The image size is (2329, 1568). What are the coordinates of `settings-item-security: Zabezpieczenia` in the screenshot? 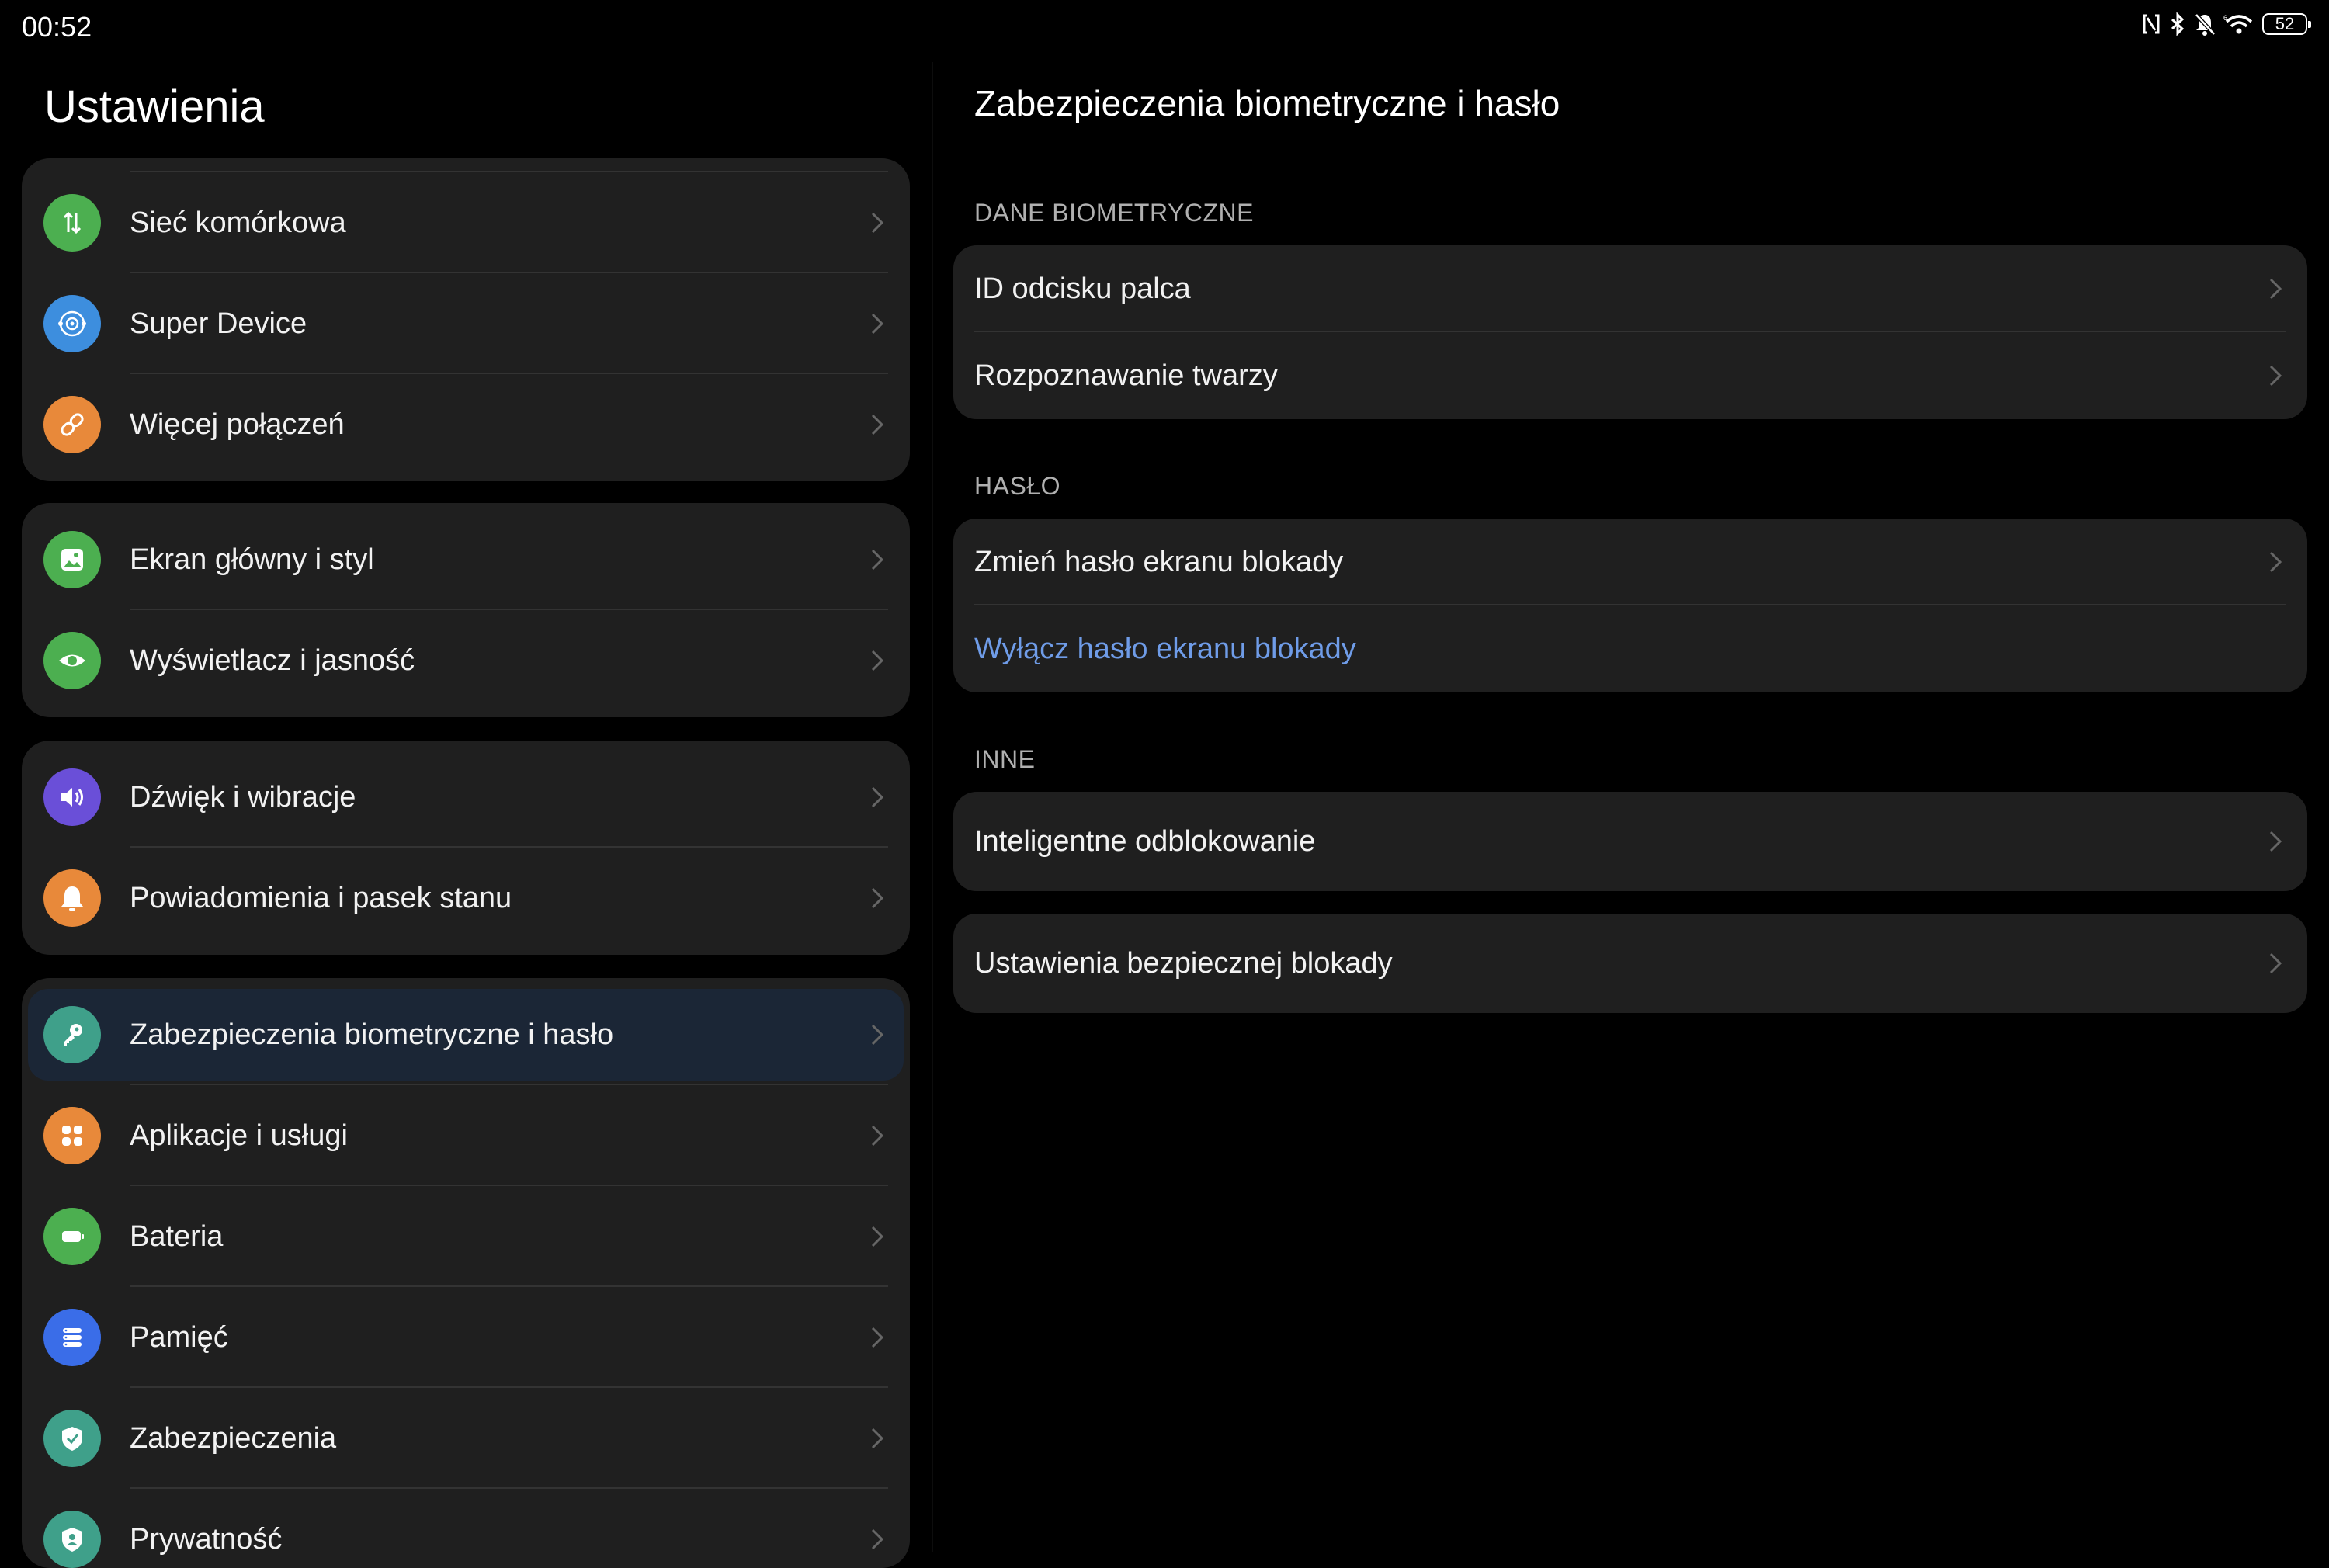 It's located at (466, 1438).